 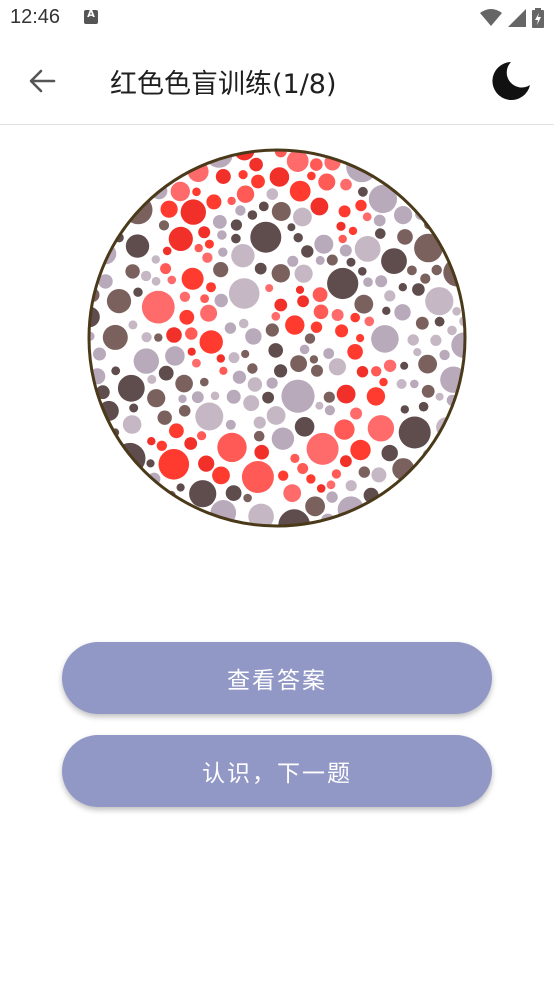 What do you see at coordinates (35, 17) in the screenshot?
I see `status-time: 12:46` at bounding box center [35, 17].